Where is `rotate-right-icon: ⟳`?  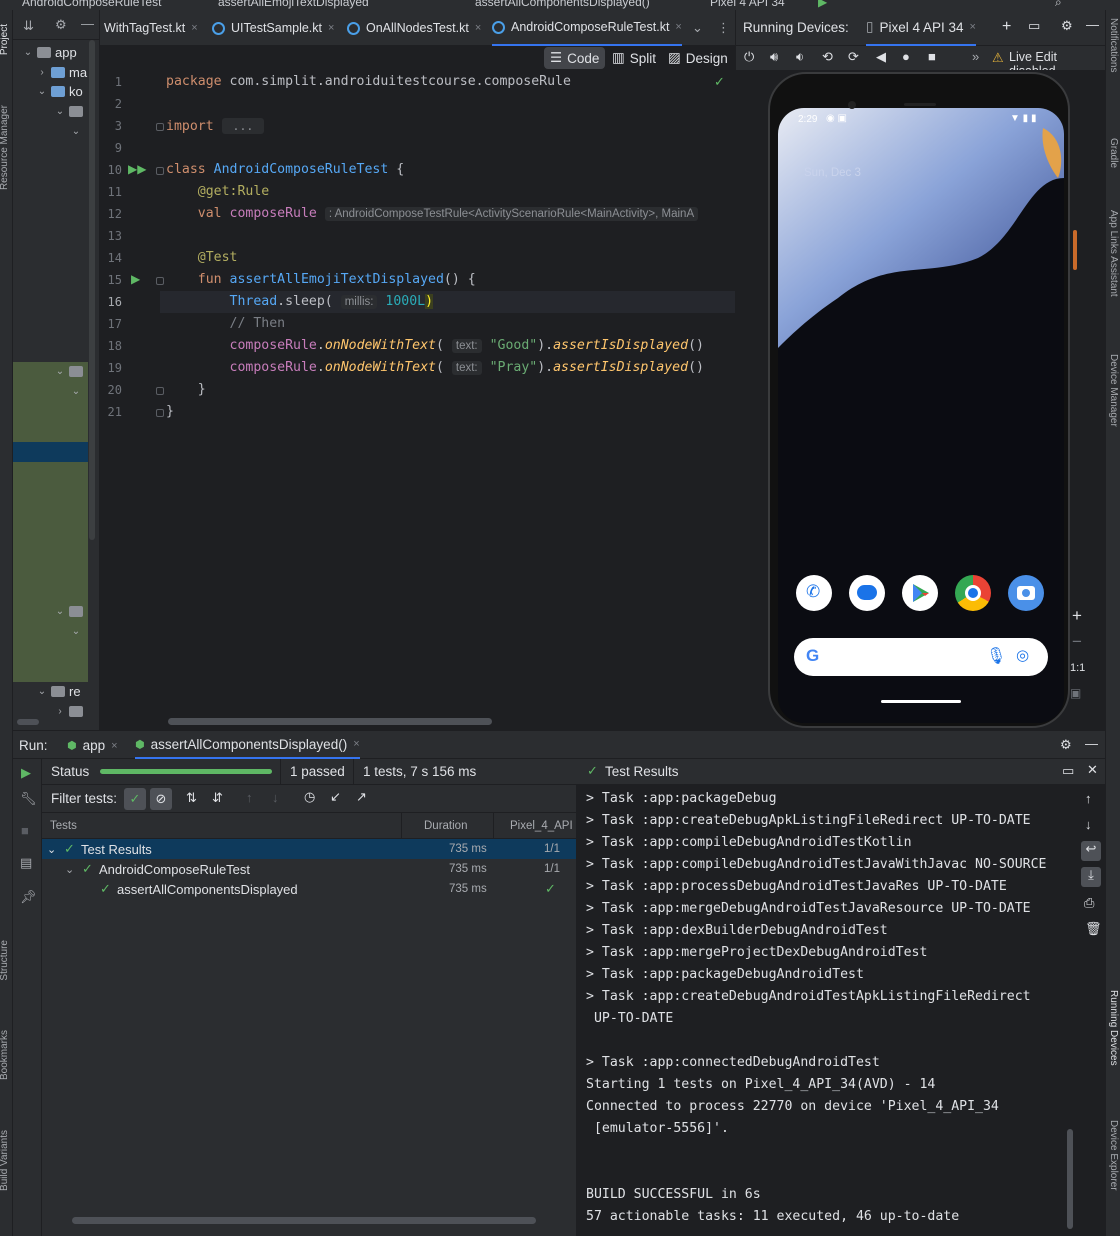
rotate-right-icon: ⟳ is located at coordinates (853, 57).